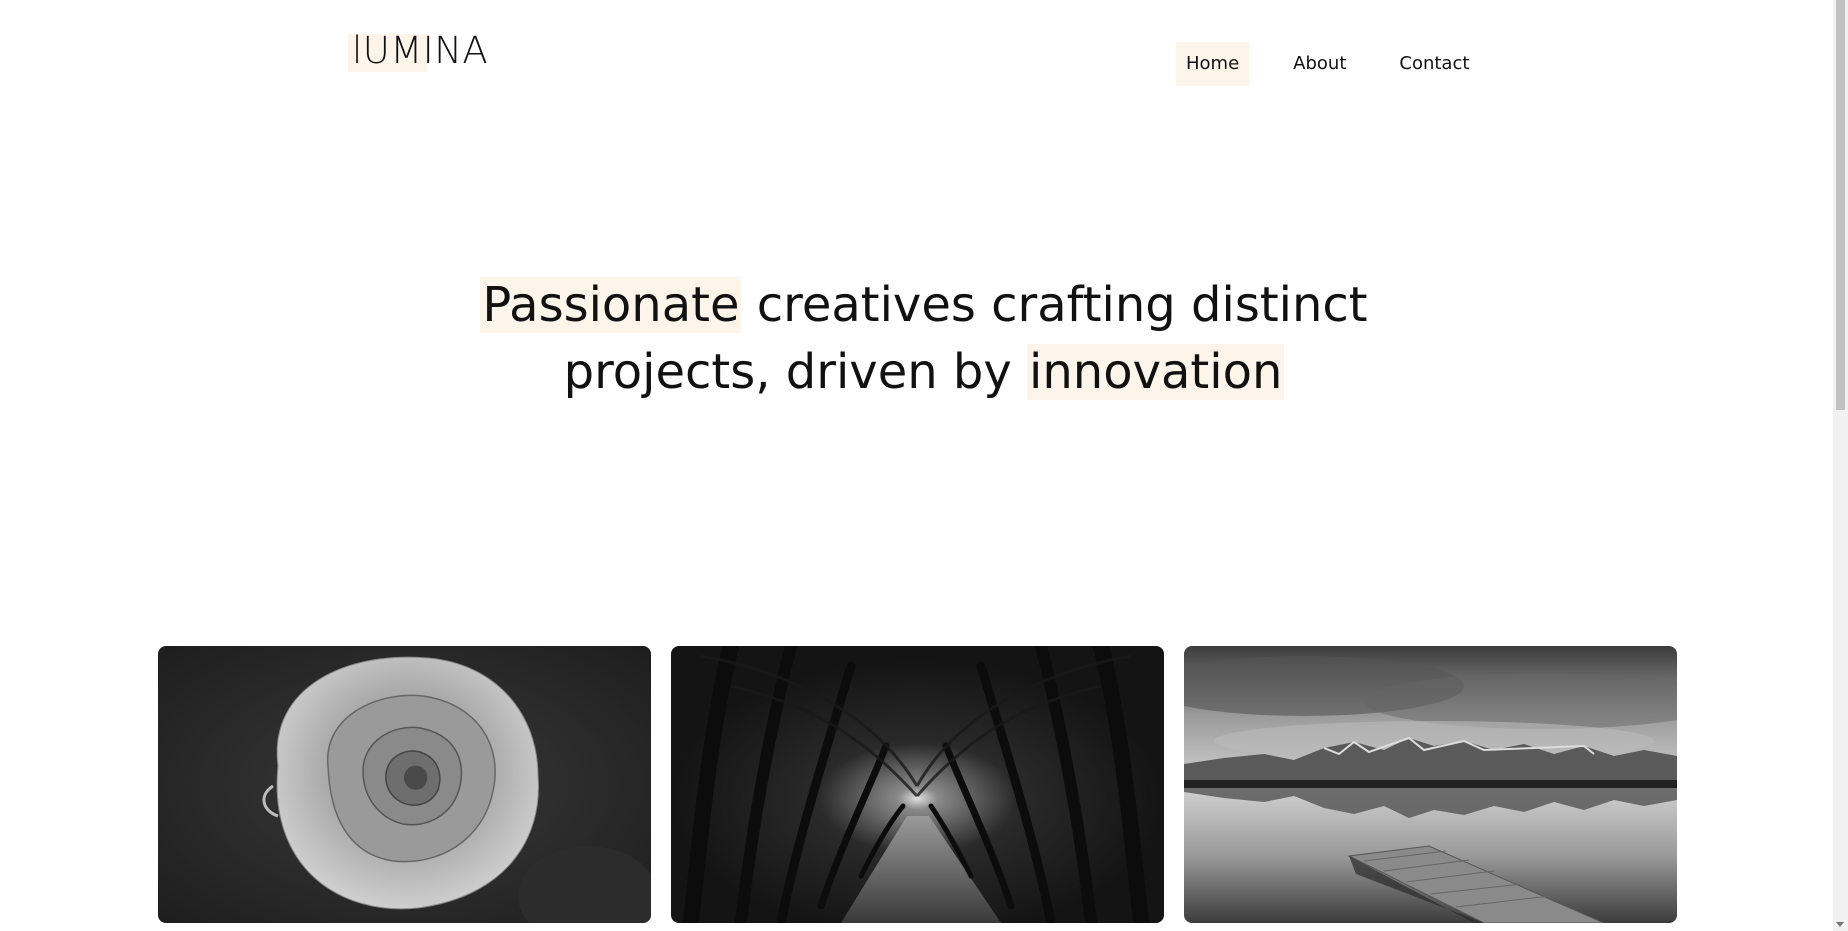 The height and width of the screenshot is (931, 1848). Describe the element at coordinates (1319, 64) in the screenshot. I see `nav-about-link: About` at that location.